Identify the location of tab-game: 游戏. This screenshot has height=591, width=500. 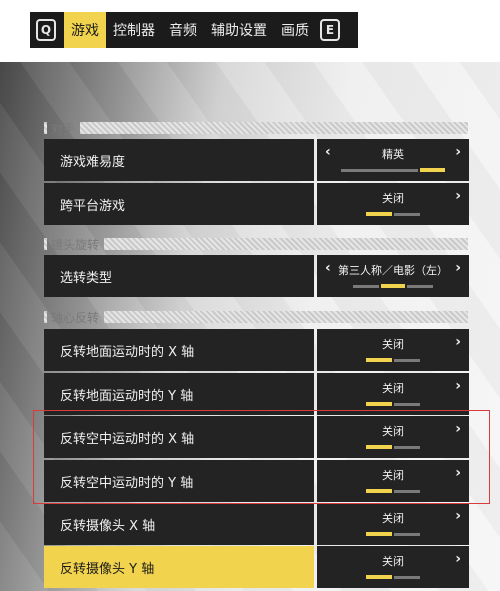
(85, 30).